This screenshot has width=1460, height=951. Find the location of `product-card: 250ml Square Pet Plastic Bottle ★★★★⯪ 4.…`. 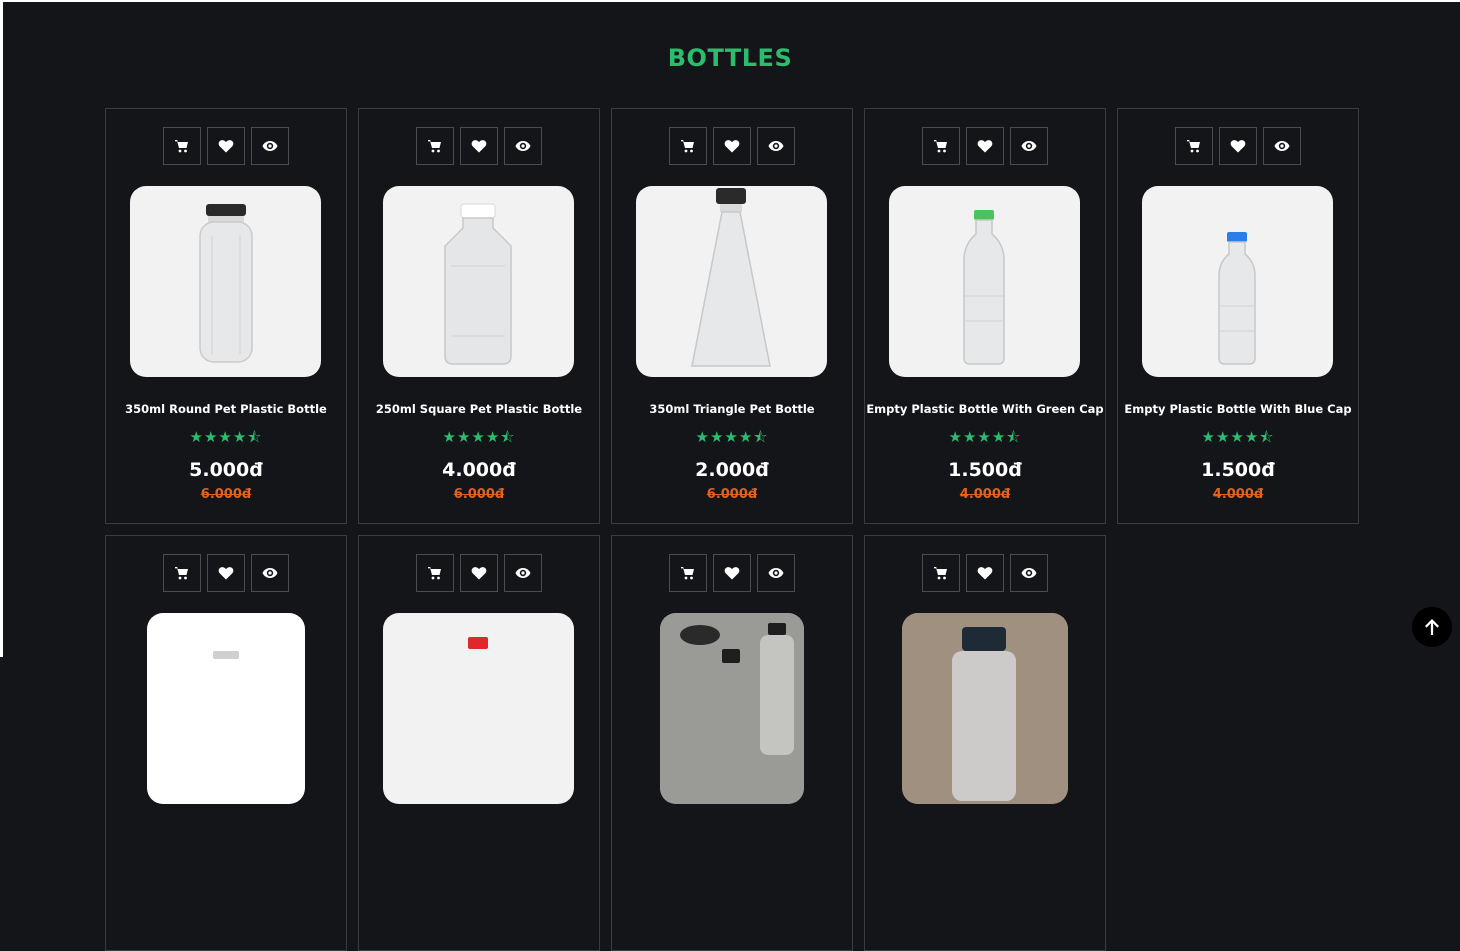

product-card: 250ml Square Pet Plastic Bottle ★★★★⯪ 4.… is located at coordinates (479, 316).